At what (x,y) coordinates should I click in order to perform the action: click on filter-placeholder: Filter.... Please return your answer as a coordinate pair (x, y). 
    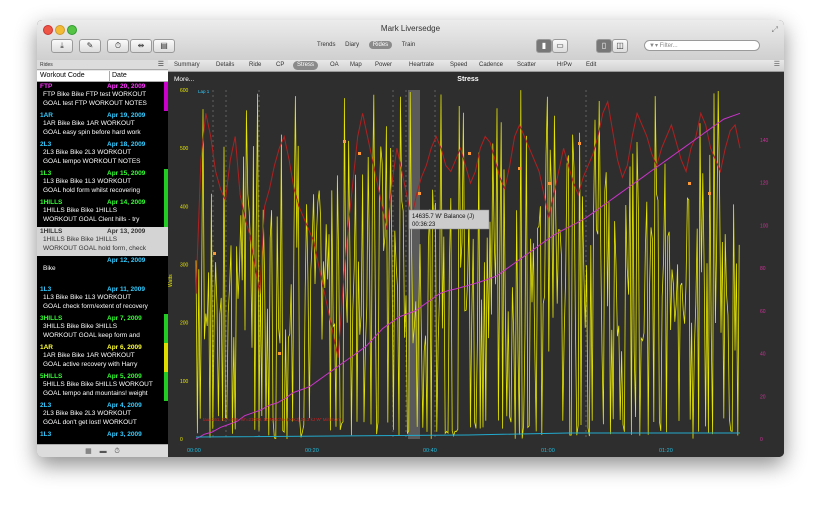
    Looking at the image, I should click on (668, 46).